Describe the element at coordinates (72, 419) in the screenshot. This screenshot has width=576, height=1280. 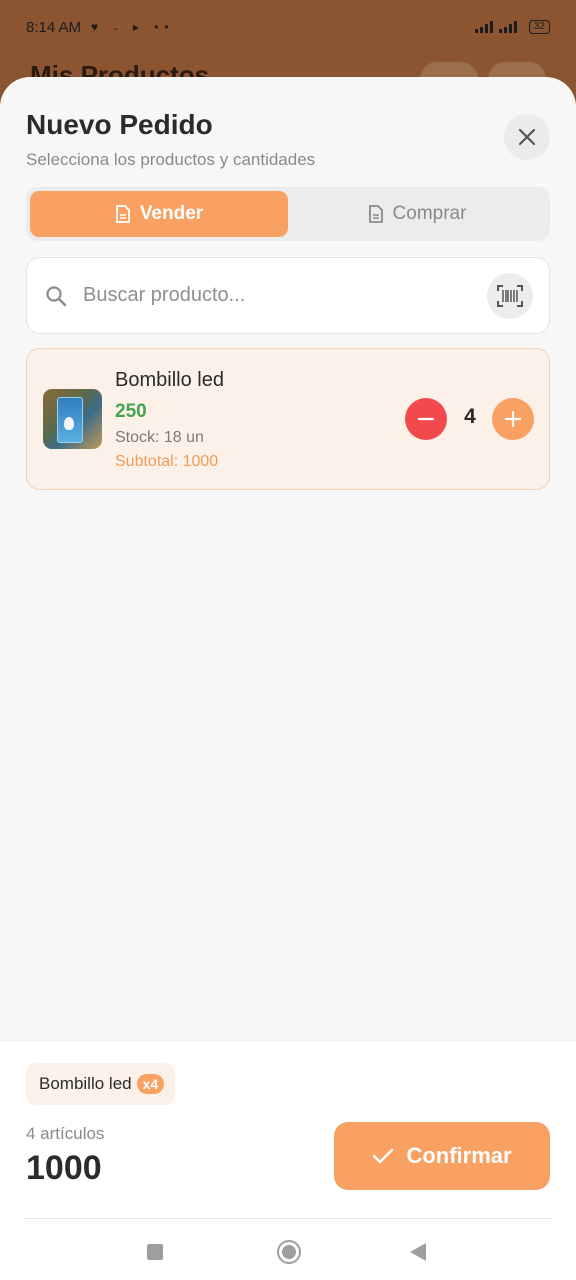
I see `product-image` at that location.